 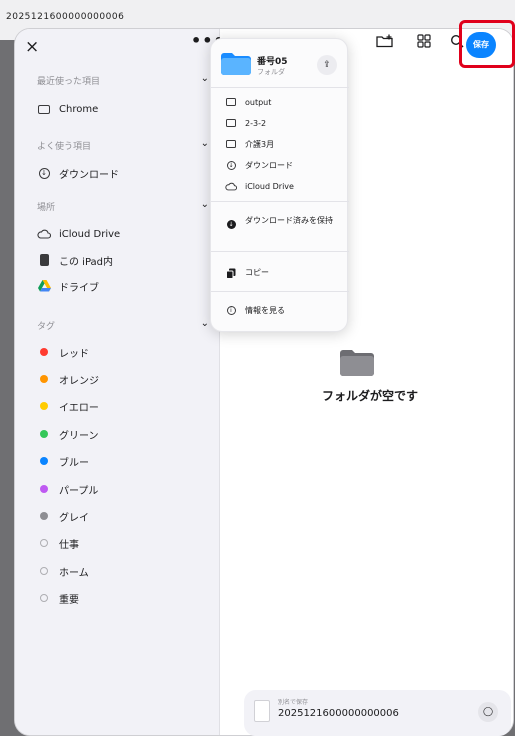 What do you see at coordinates (123, 326) in the screenshot?
I see `section-tags: タグ ⌄` at bounding box center [123, 326].